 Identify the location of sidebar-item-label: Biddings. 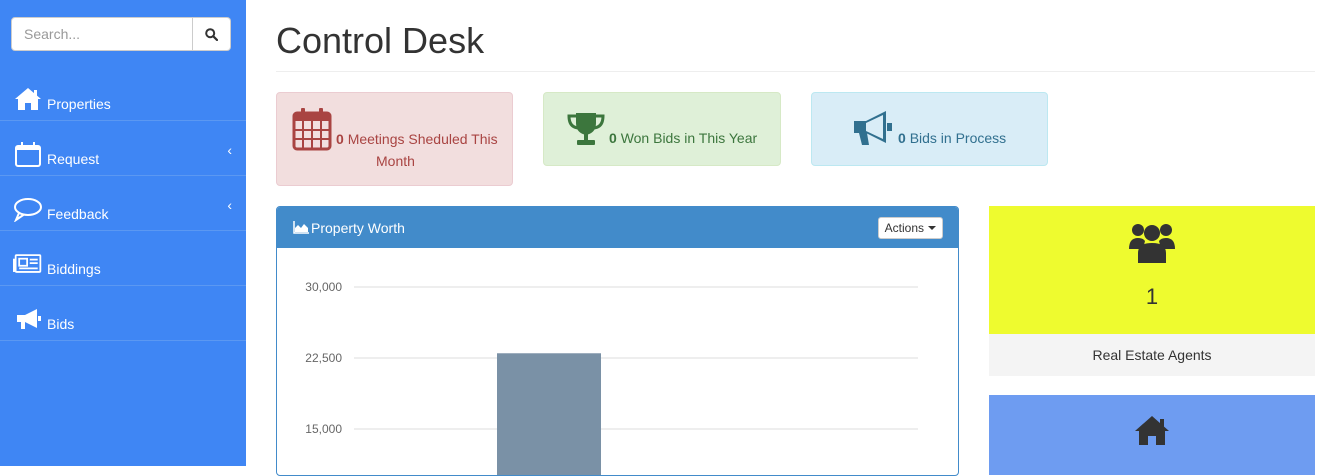
(74, 269).